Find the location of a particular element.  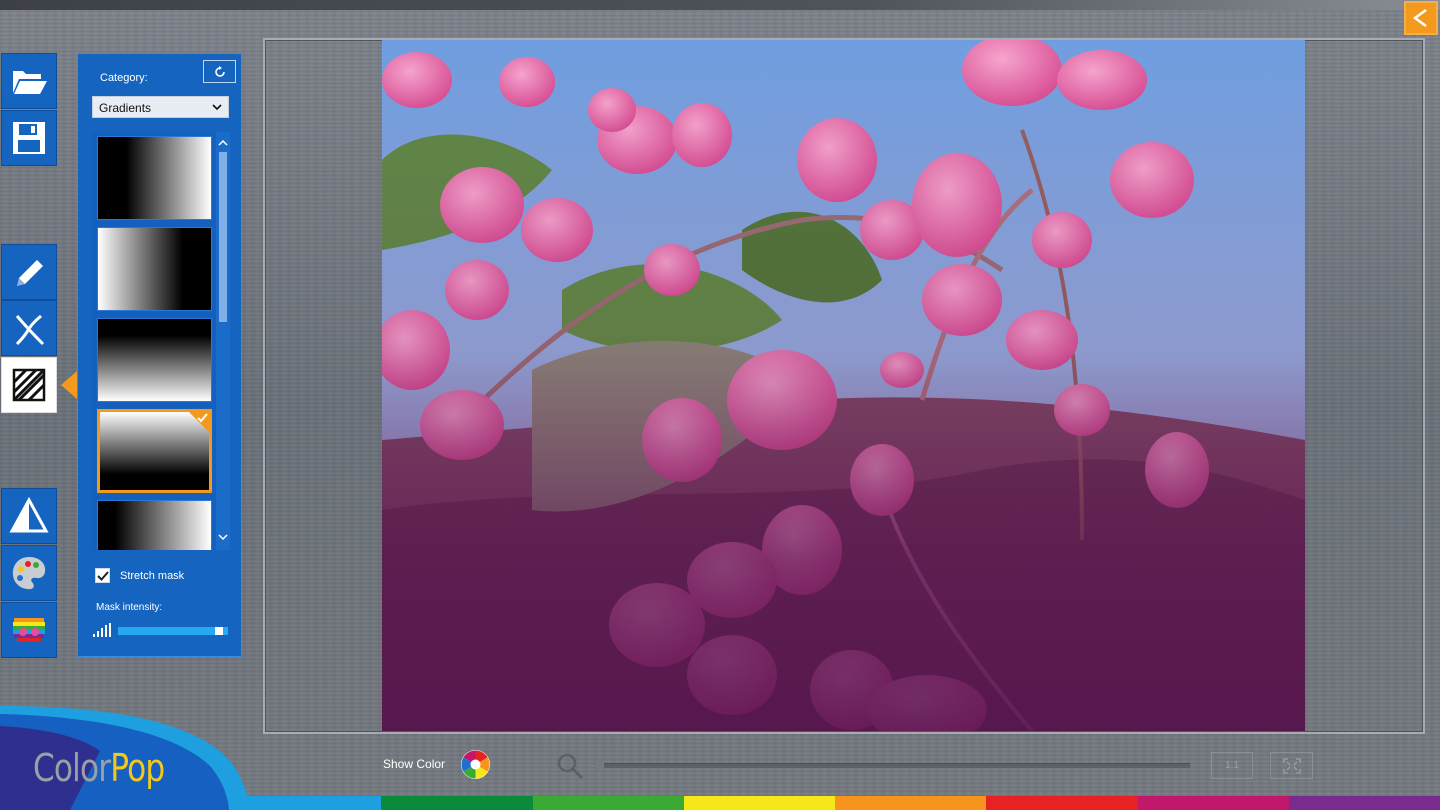

color-filter-icon is located at coordinates (29, 630).